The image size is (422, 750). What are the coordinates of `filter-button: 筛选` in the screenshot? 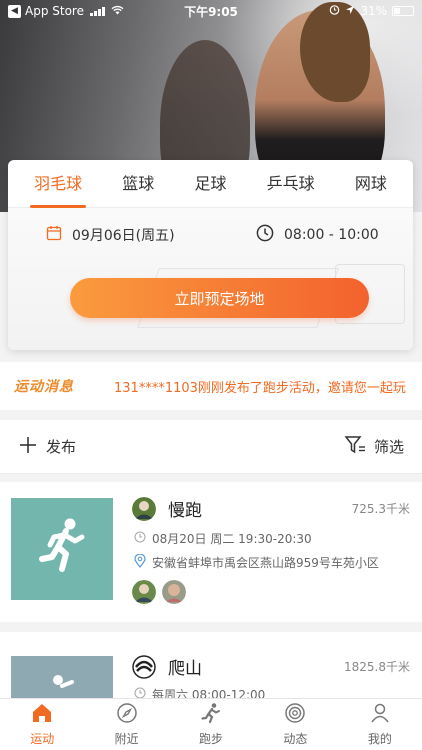 It's located at (374, 447).